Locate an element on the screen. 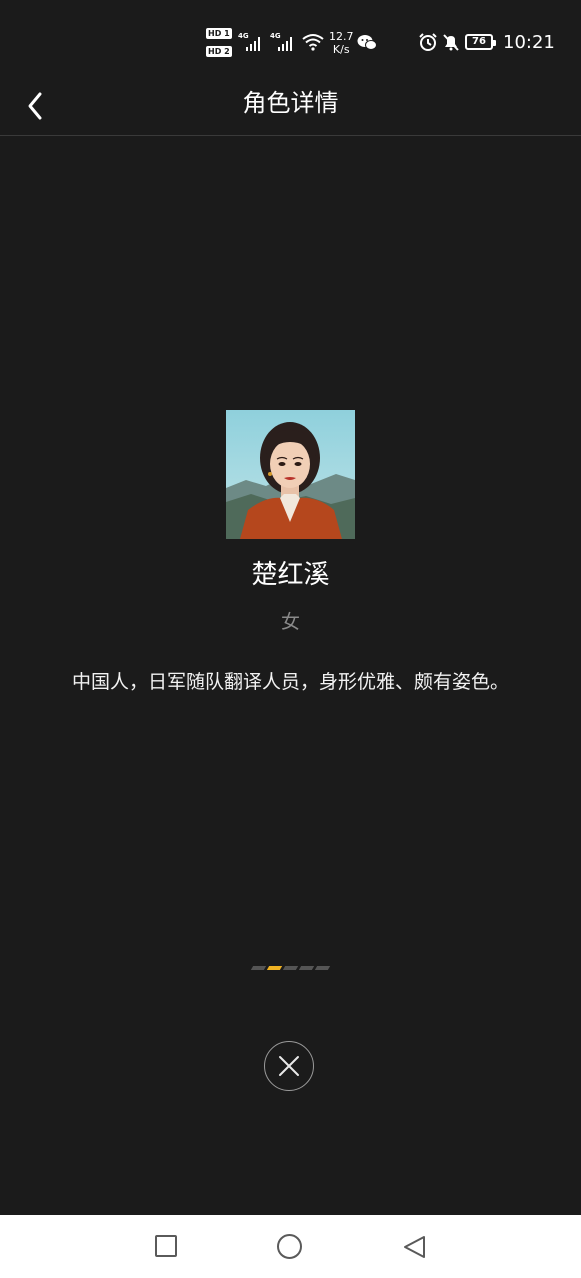 The width and height of the screenshot is (581, 1278). hd-badge-1: HD 1 is located at coordinates (219, 33).